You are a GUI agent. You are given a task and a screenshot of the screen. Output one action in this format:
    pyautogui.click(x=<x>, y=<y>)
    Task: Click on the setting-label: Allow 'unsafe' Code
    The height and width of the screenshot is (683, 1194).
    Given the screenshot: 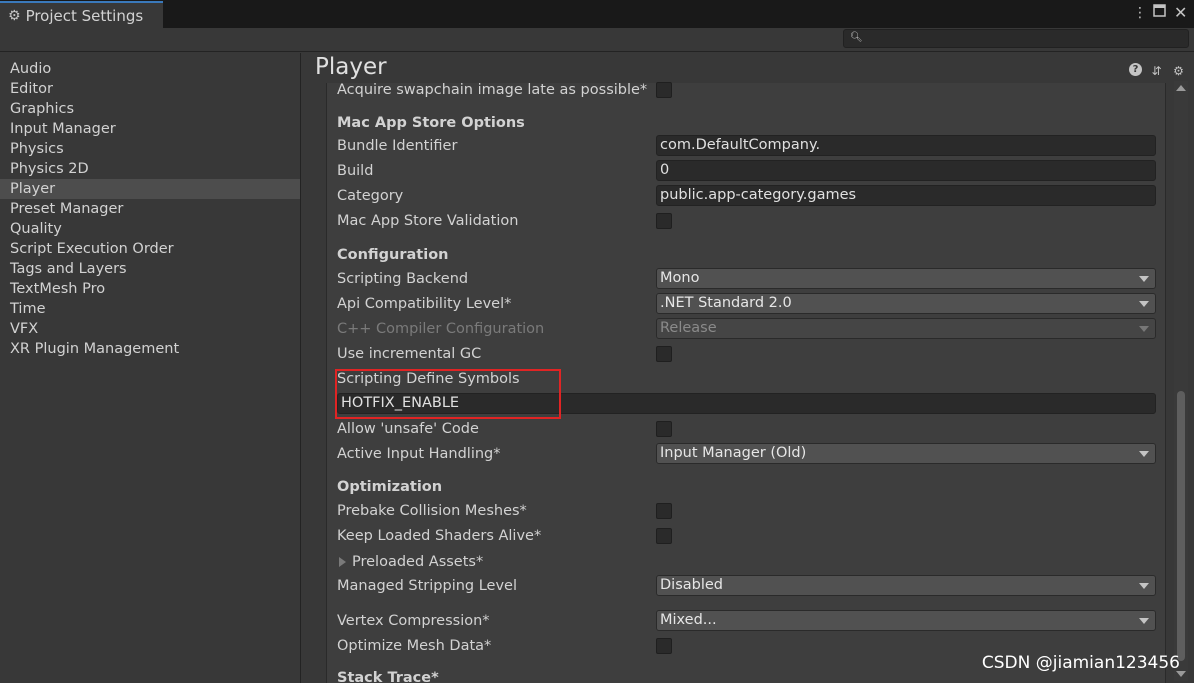 What is the action you would take?
    pyautogui.click(x=408, y=429)
    